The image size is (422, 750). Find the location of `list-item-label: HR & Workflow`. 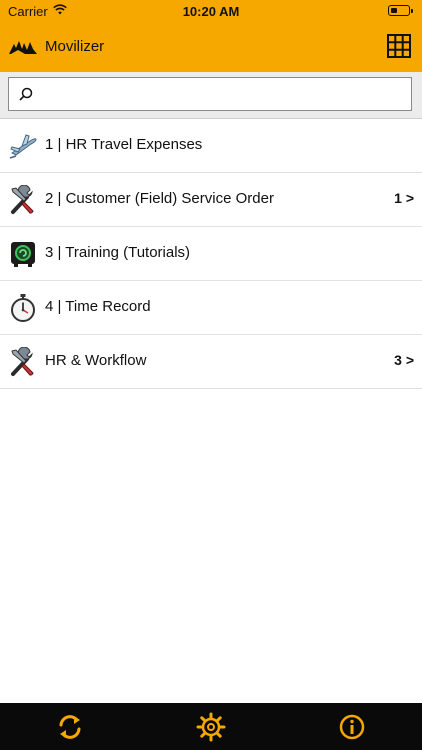

list-item-label: HR & Workflow is located at coordinates (96, 360).